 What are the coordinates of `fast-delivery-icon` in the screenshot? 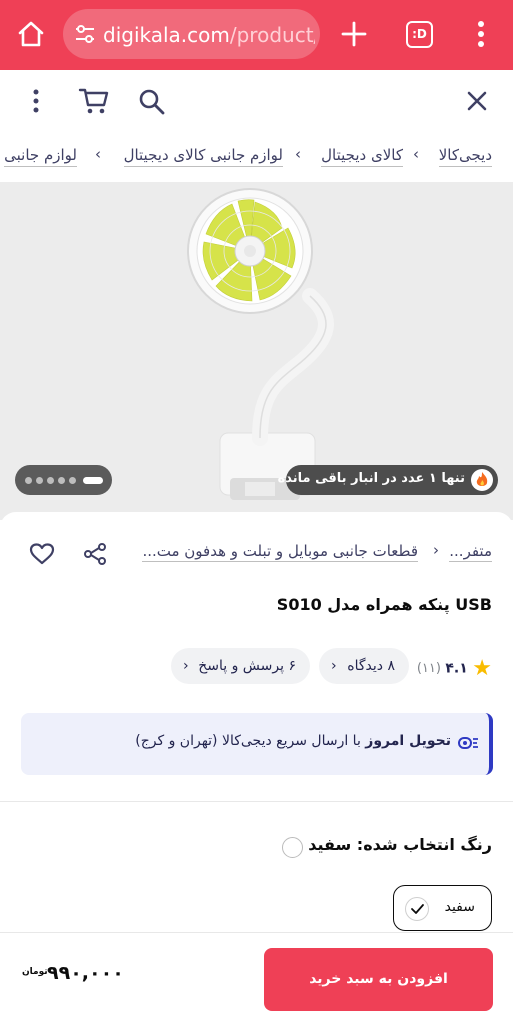 It's located at (468, 743).